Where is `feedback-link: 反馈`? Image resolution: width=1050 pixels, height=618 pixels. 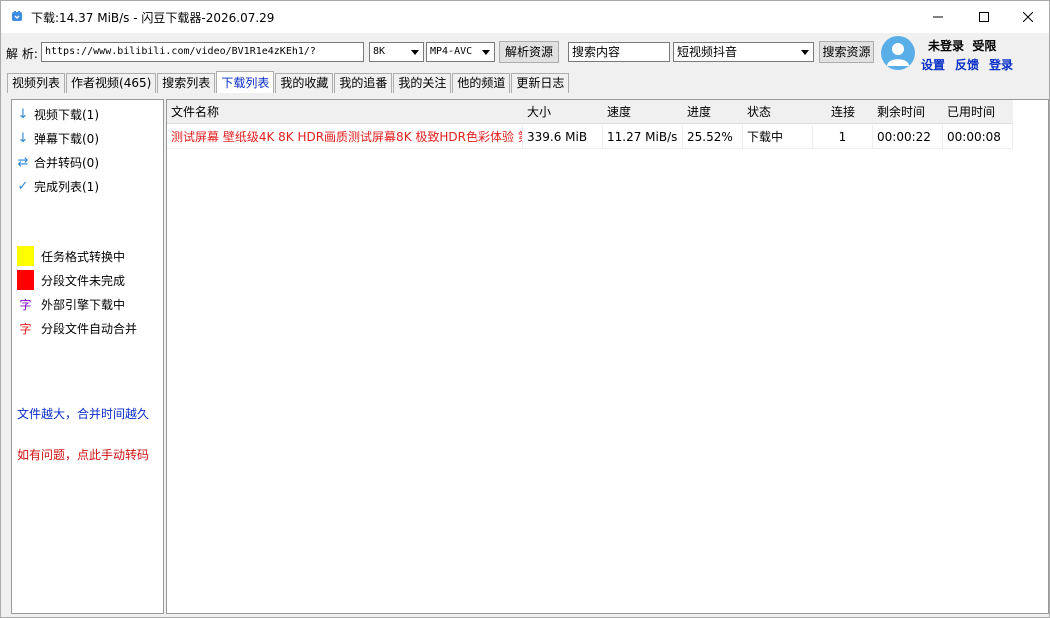
feedback-link: 反馈 is located at coordinates (967, 65).